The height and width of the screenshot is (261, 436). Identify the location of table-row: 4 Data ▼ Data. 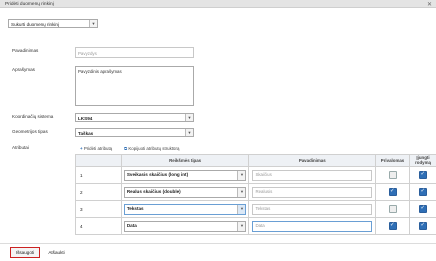
(255, 226).